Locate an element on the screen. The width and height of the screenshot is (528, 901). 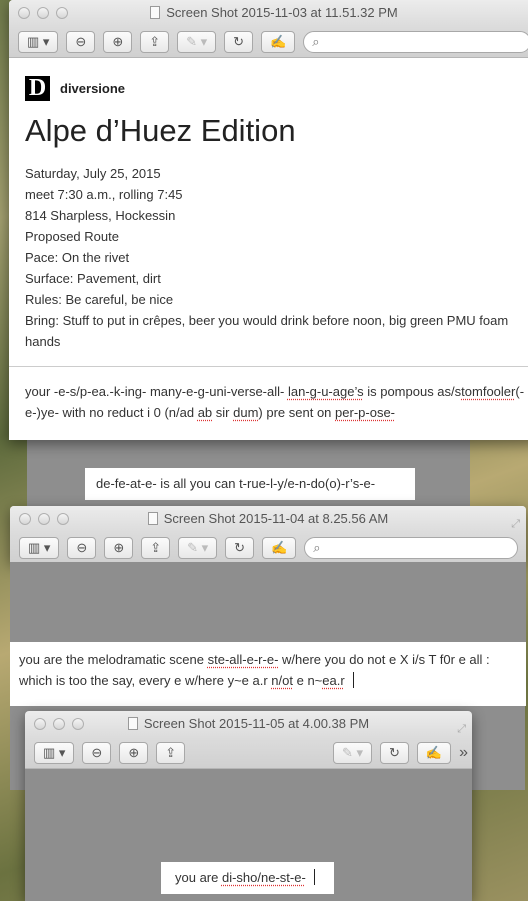
text-box: you are di-sho/ne-st-e- is located at coordinates (247, 878).